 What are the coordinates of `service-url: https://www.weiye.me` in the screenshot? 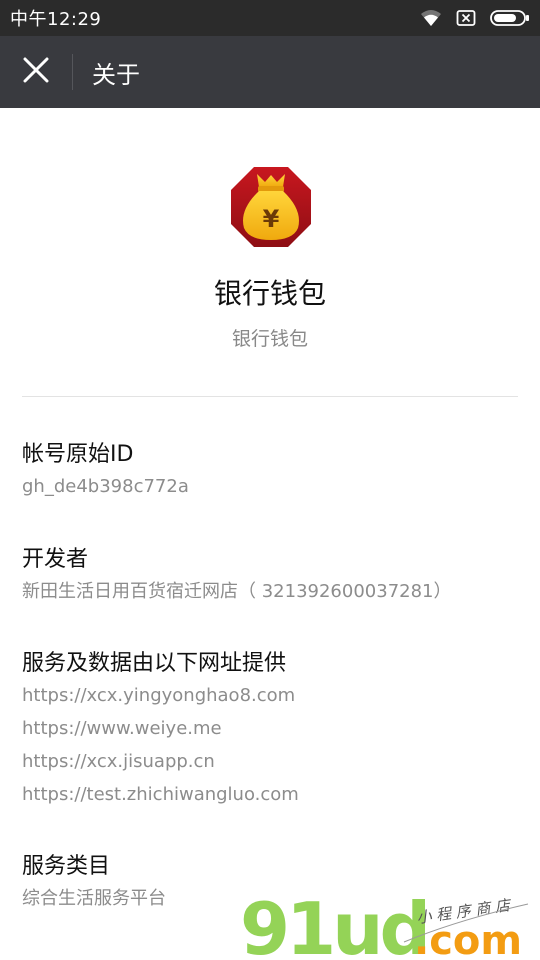 It's located at (122, 728).